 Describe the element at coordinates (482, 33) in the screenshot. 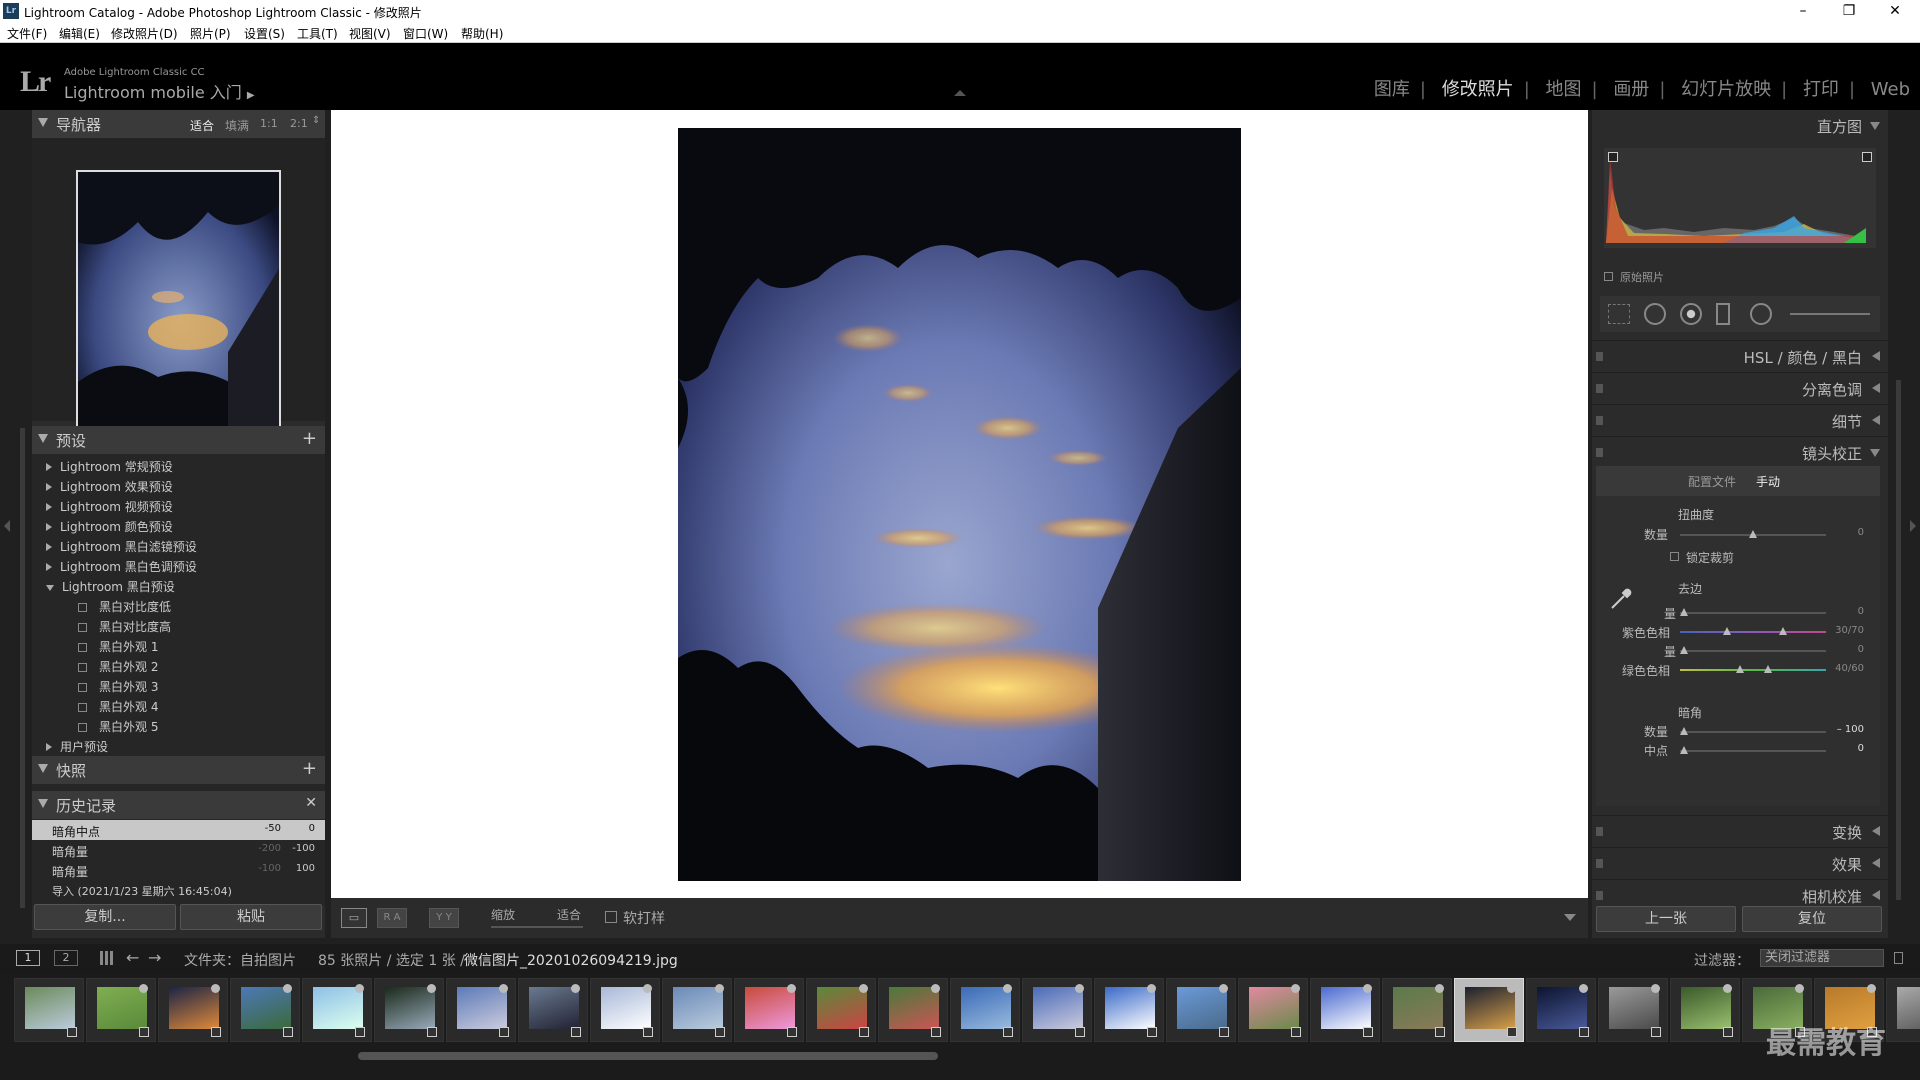

I see `menu-help: 帮助(H)` at that location.